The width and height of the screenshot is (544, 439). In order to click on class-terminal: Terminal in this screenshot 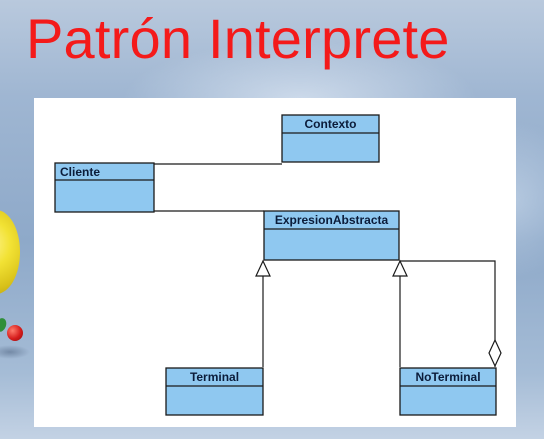, I will do `click(214, 391)`.